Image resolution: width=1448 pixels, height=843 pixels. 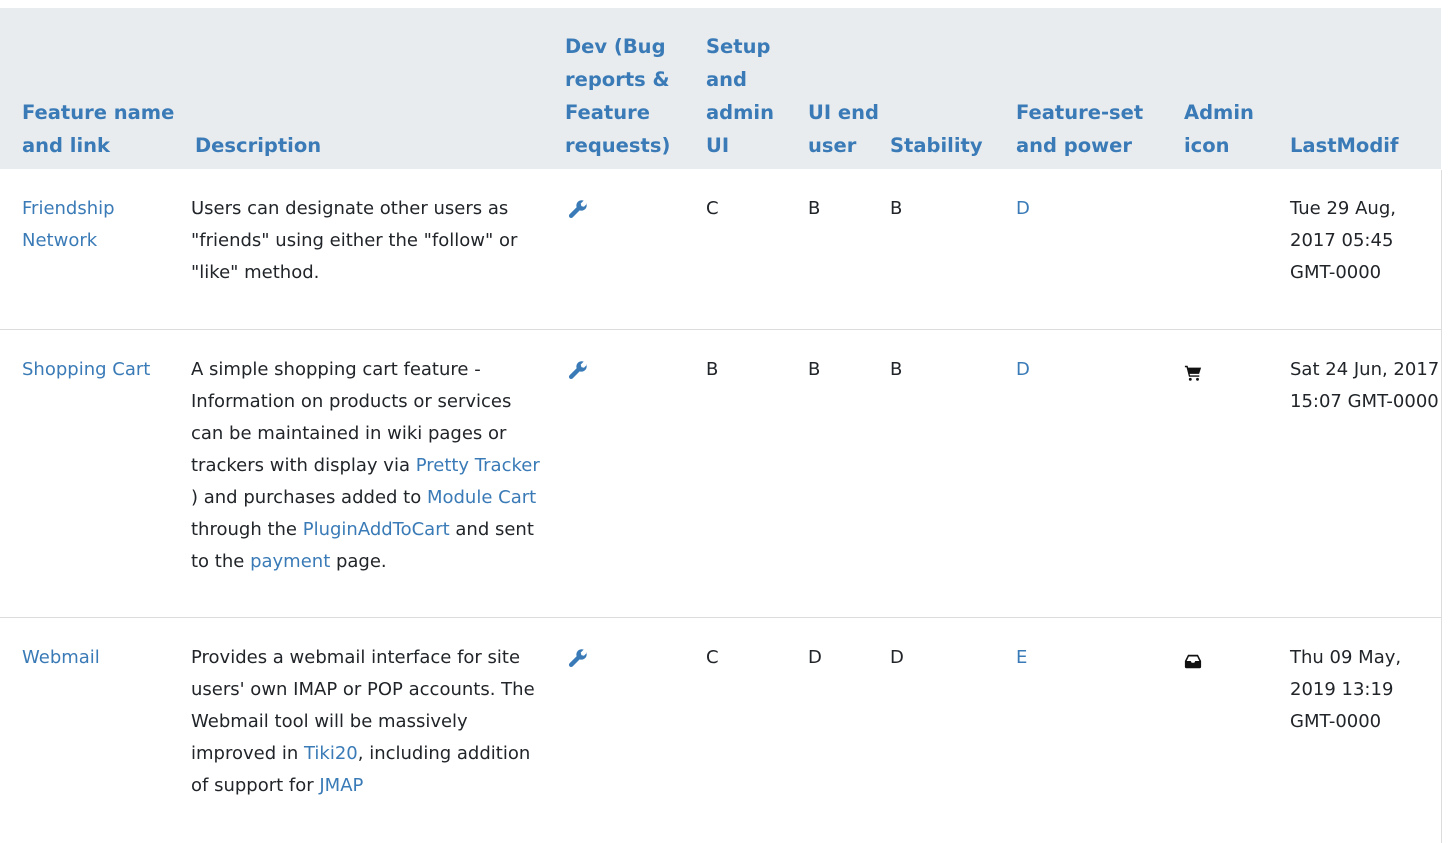 What do you see at coordinates (750, 88) in the screenshot?
I see `column-header-setup-admin-ui: Setup and admin UI` at bounding box center [750, 88].